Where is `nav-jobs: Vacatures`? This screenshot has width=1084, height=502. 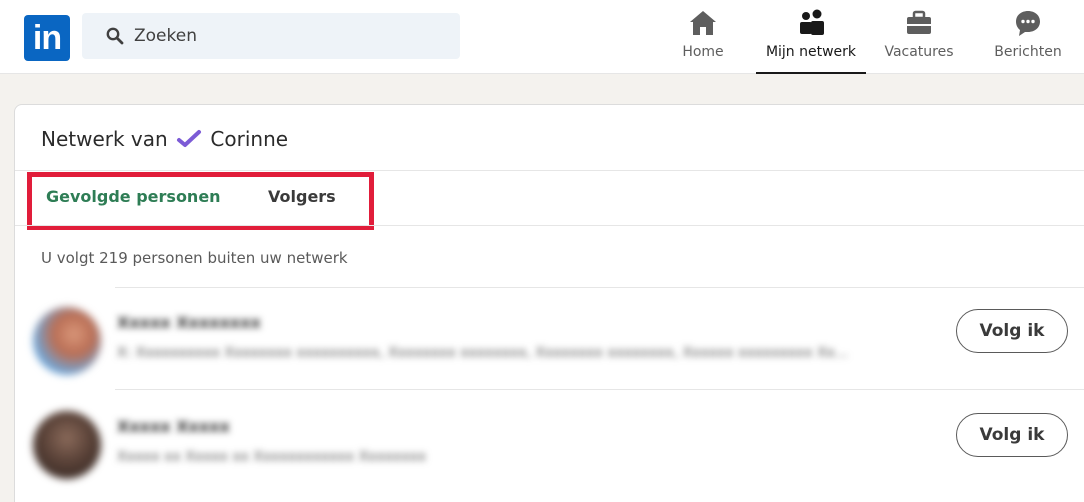
nav-jobs: Vacatures is located at coordinates (919, 41).